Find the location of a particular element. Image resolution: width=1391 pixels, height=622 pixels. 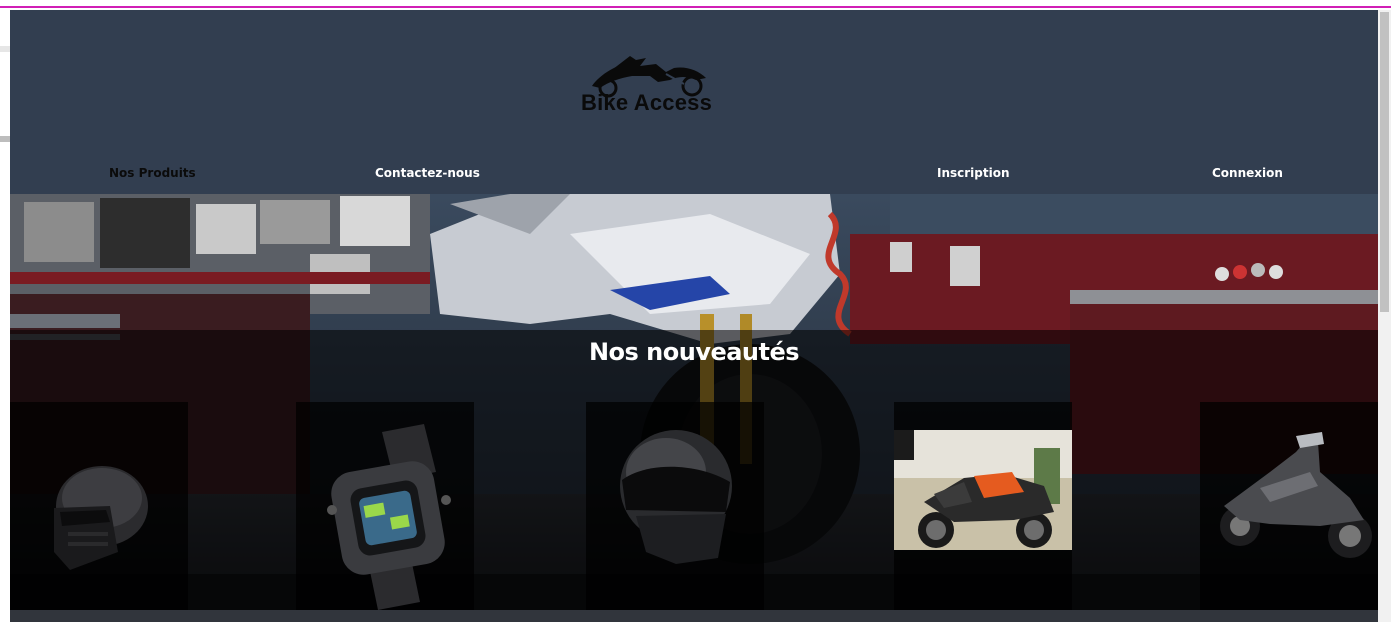

nav-nos-produits: Nos Produits is located at coordinates (152, 173).